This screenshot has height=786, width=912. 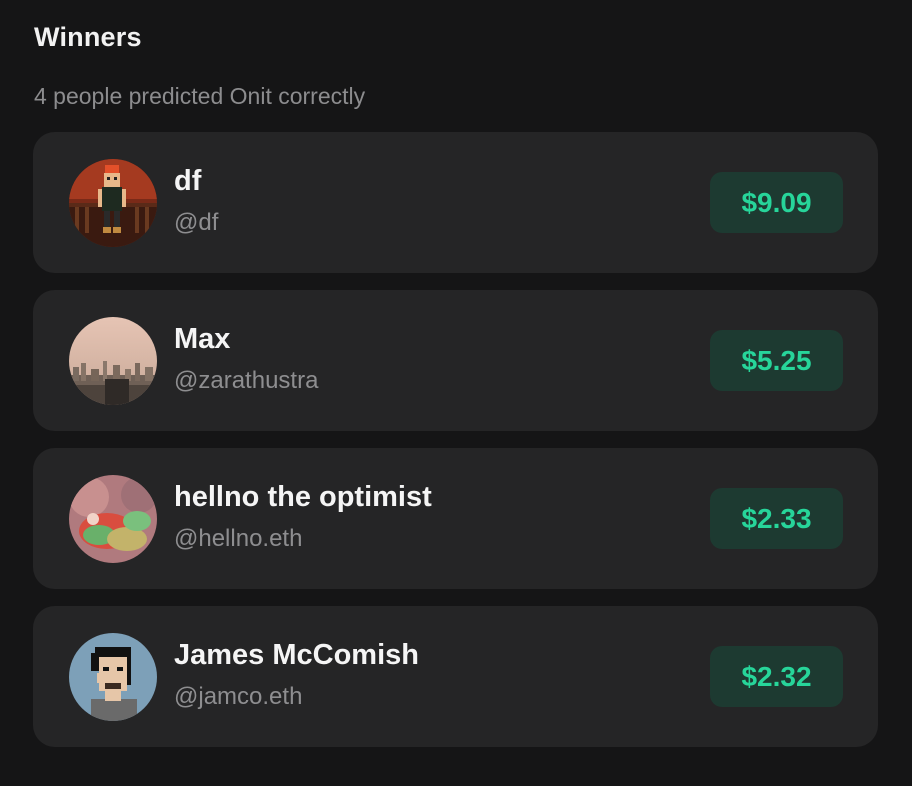 I want to click on pixel-portrait-avatar-icon, so click(x=113, y=677).